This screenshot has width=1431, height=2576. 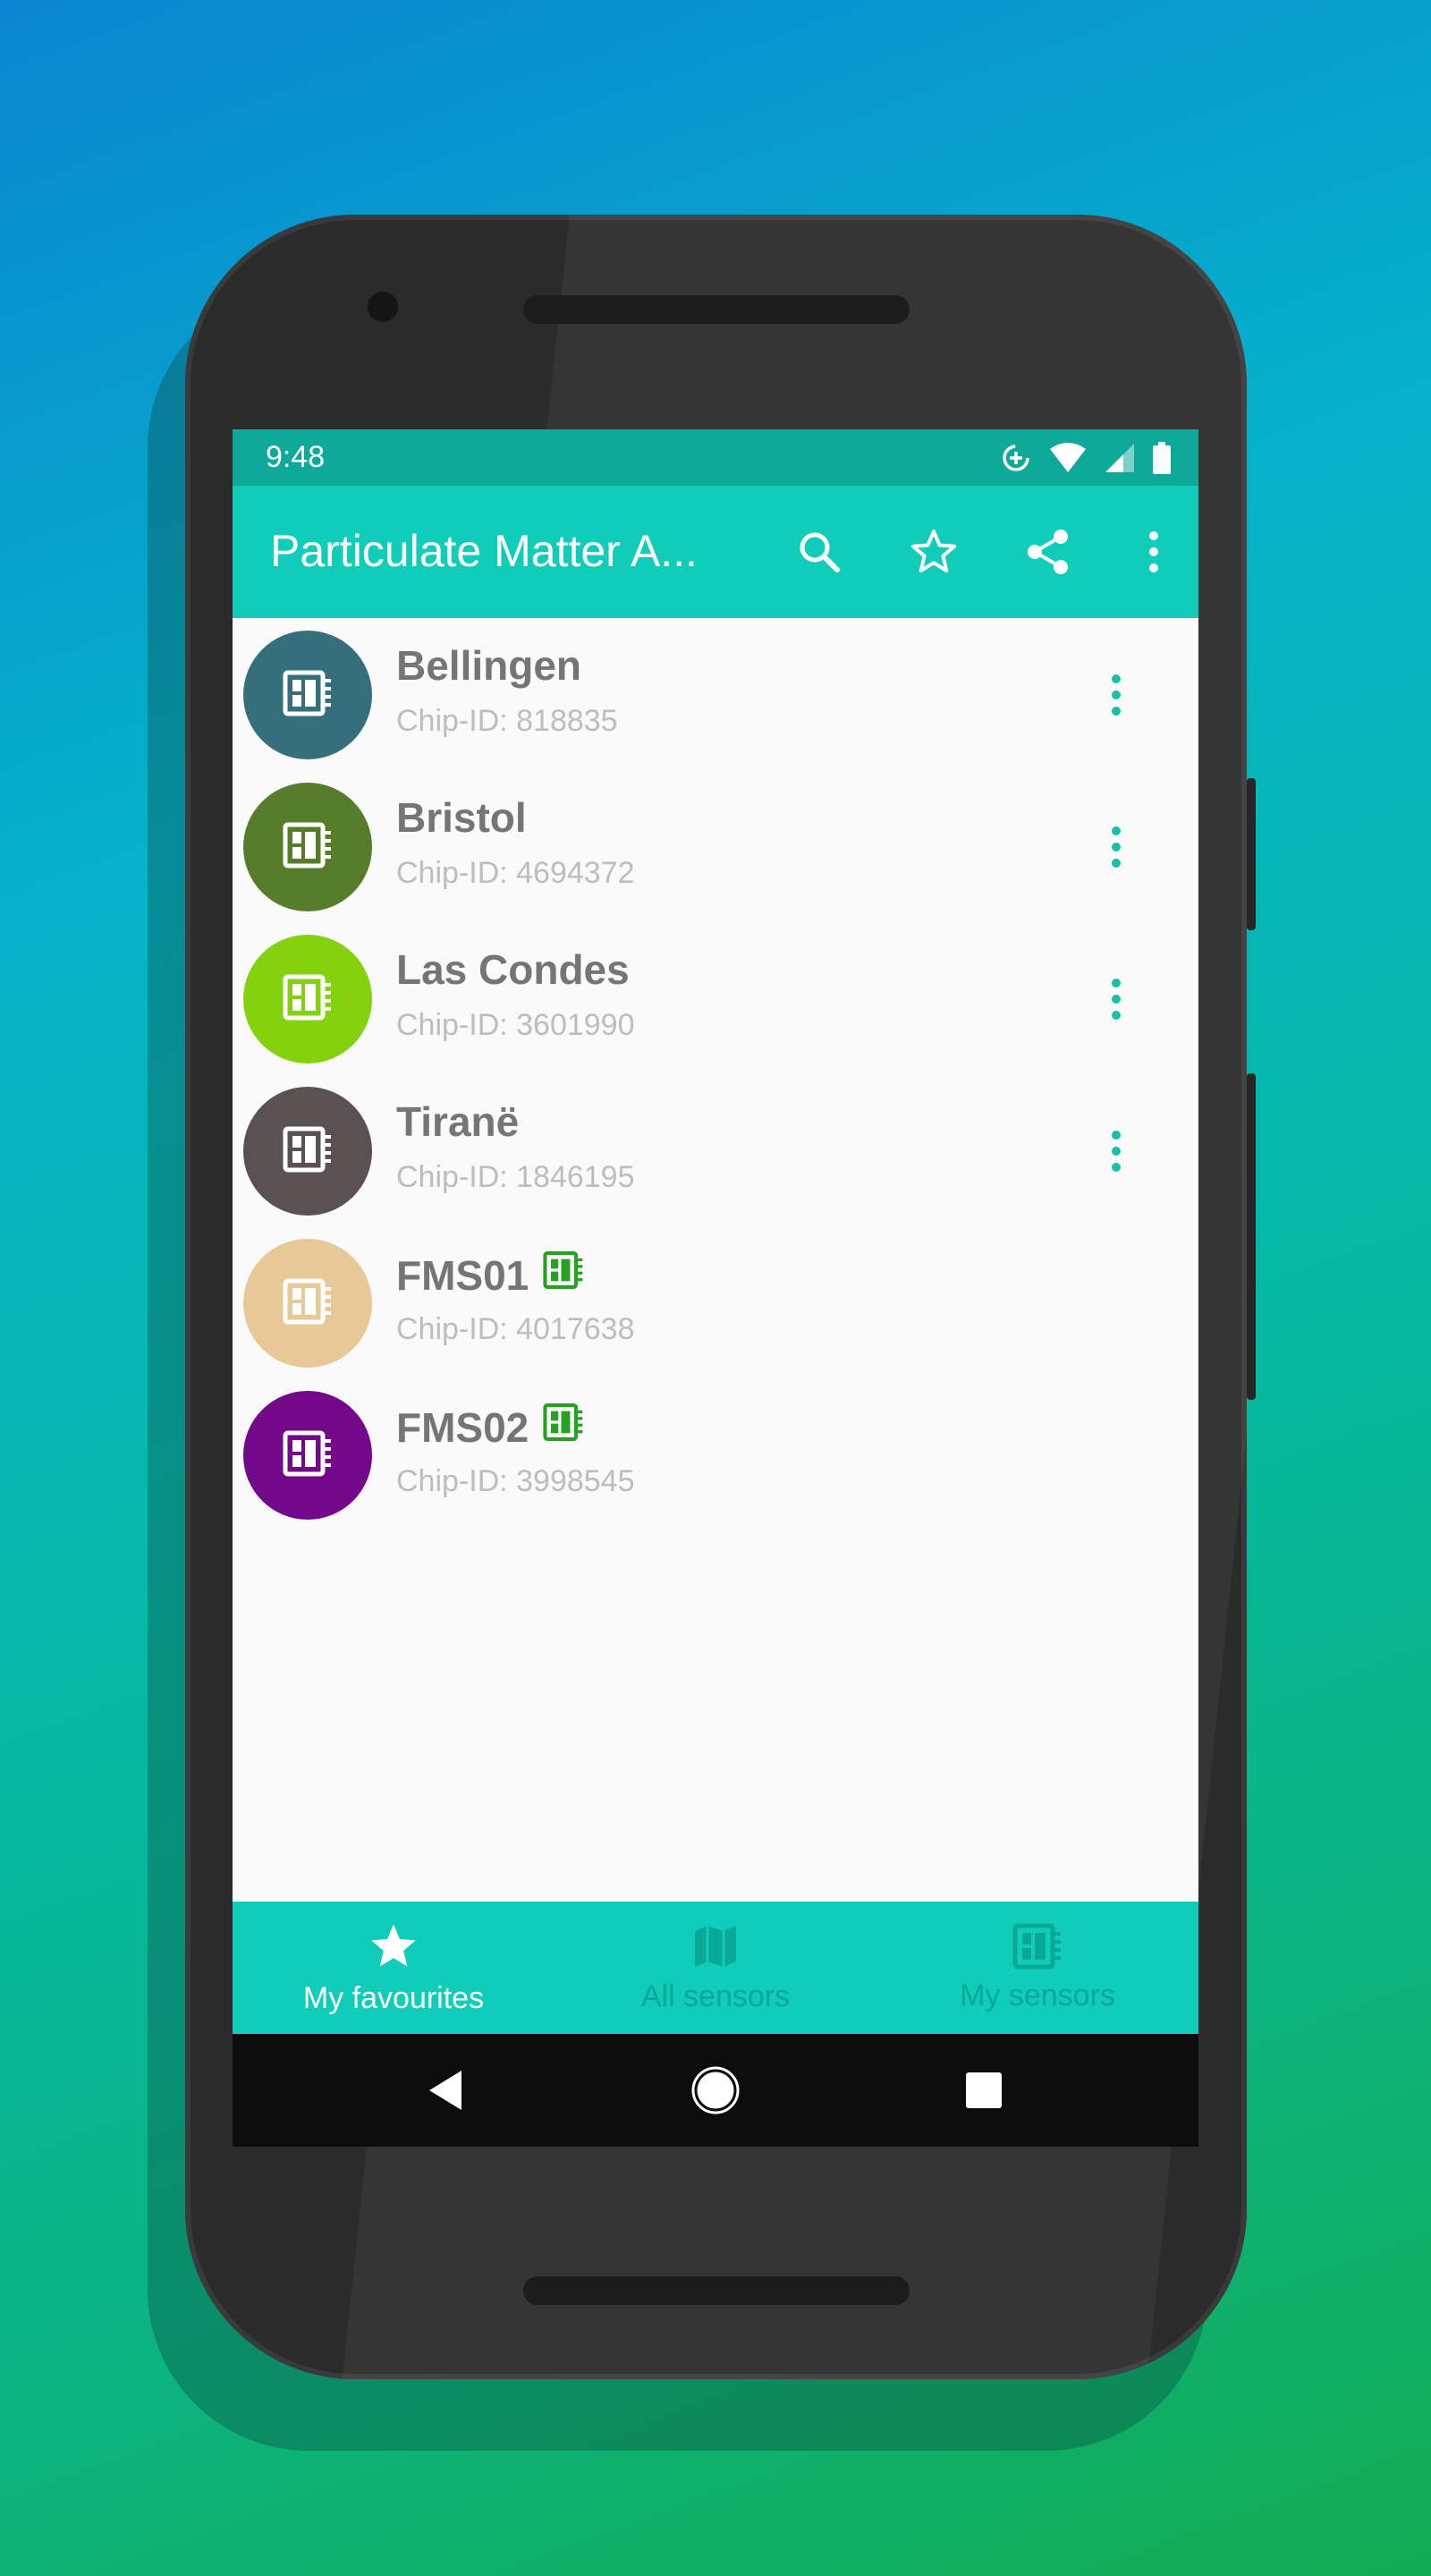 What do you see at coordinates (1252, 1236) in the screenshot?
I see `volume-button` at bounding box center [1252, 1236].